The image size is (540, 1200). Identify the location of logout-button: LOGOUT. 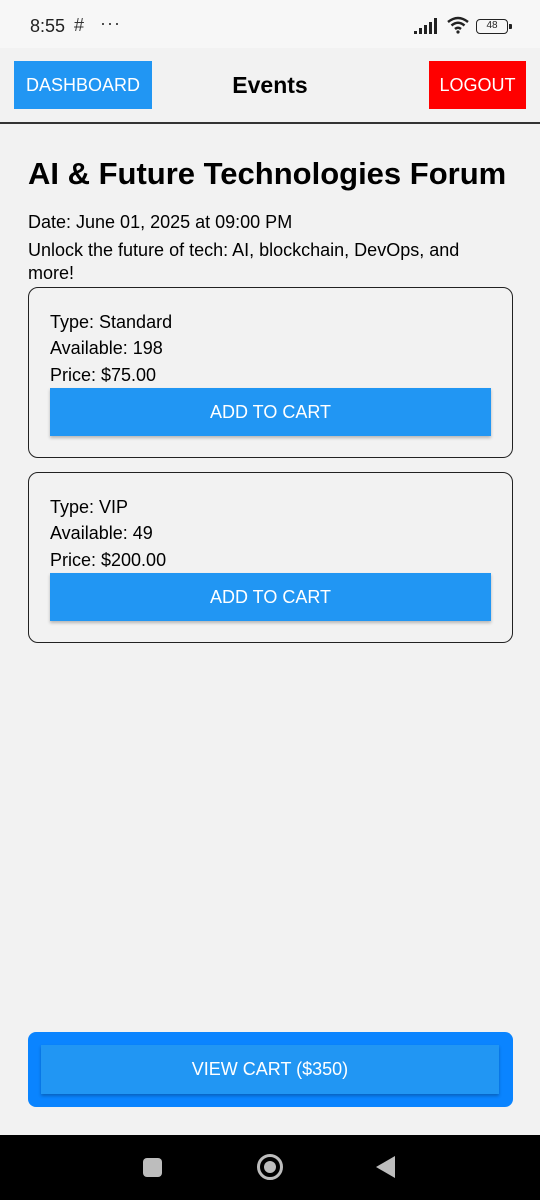
(477, 85).